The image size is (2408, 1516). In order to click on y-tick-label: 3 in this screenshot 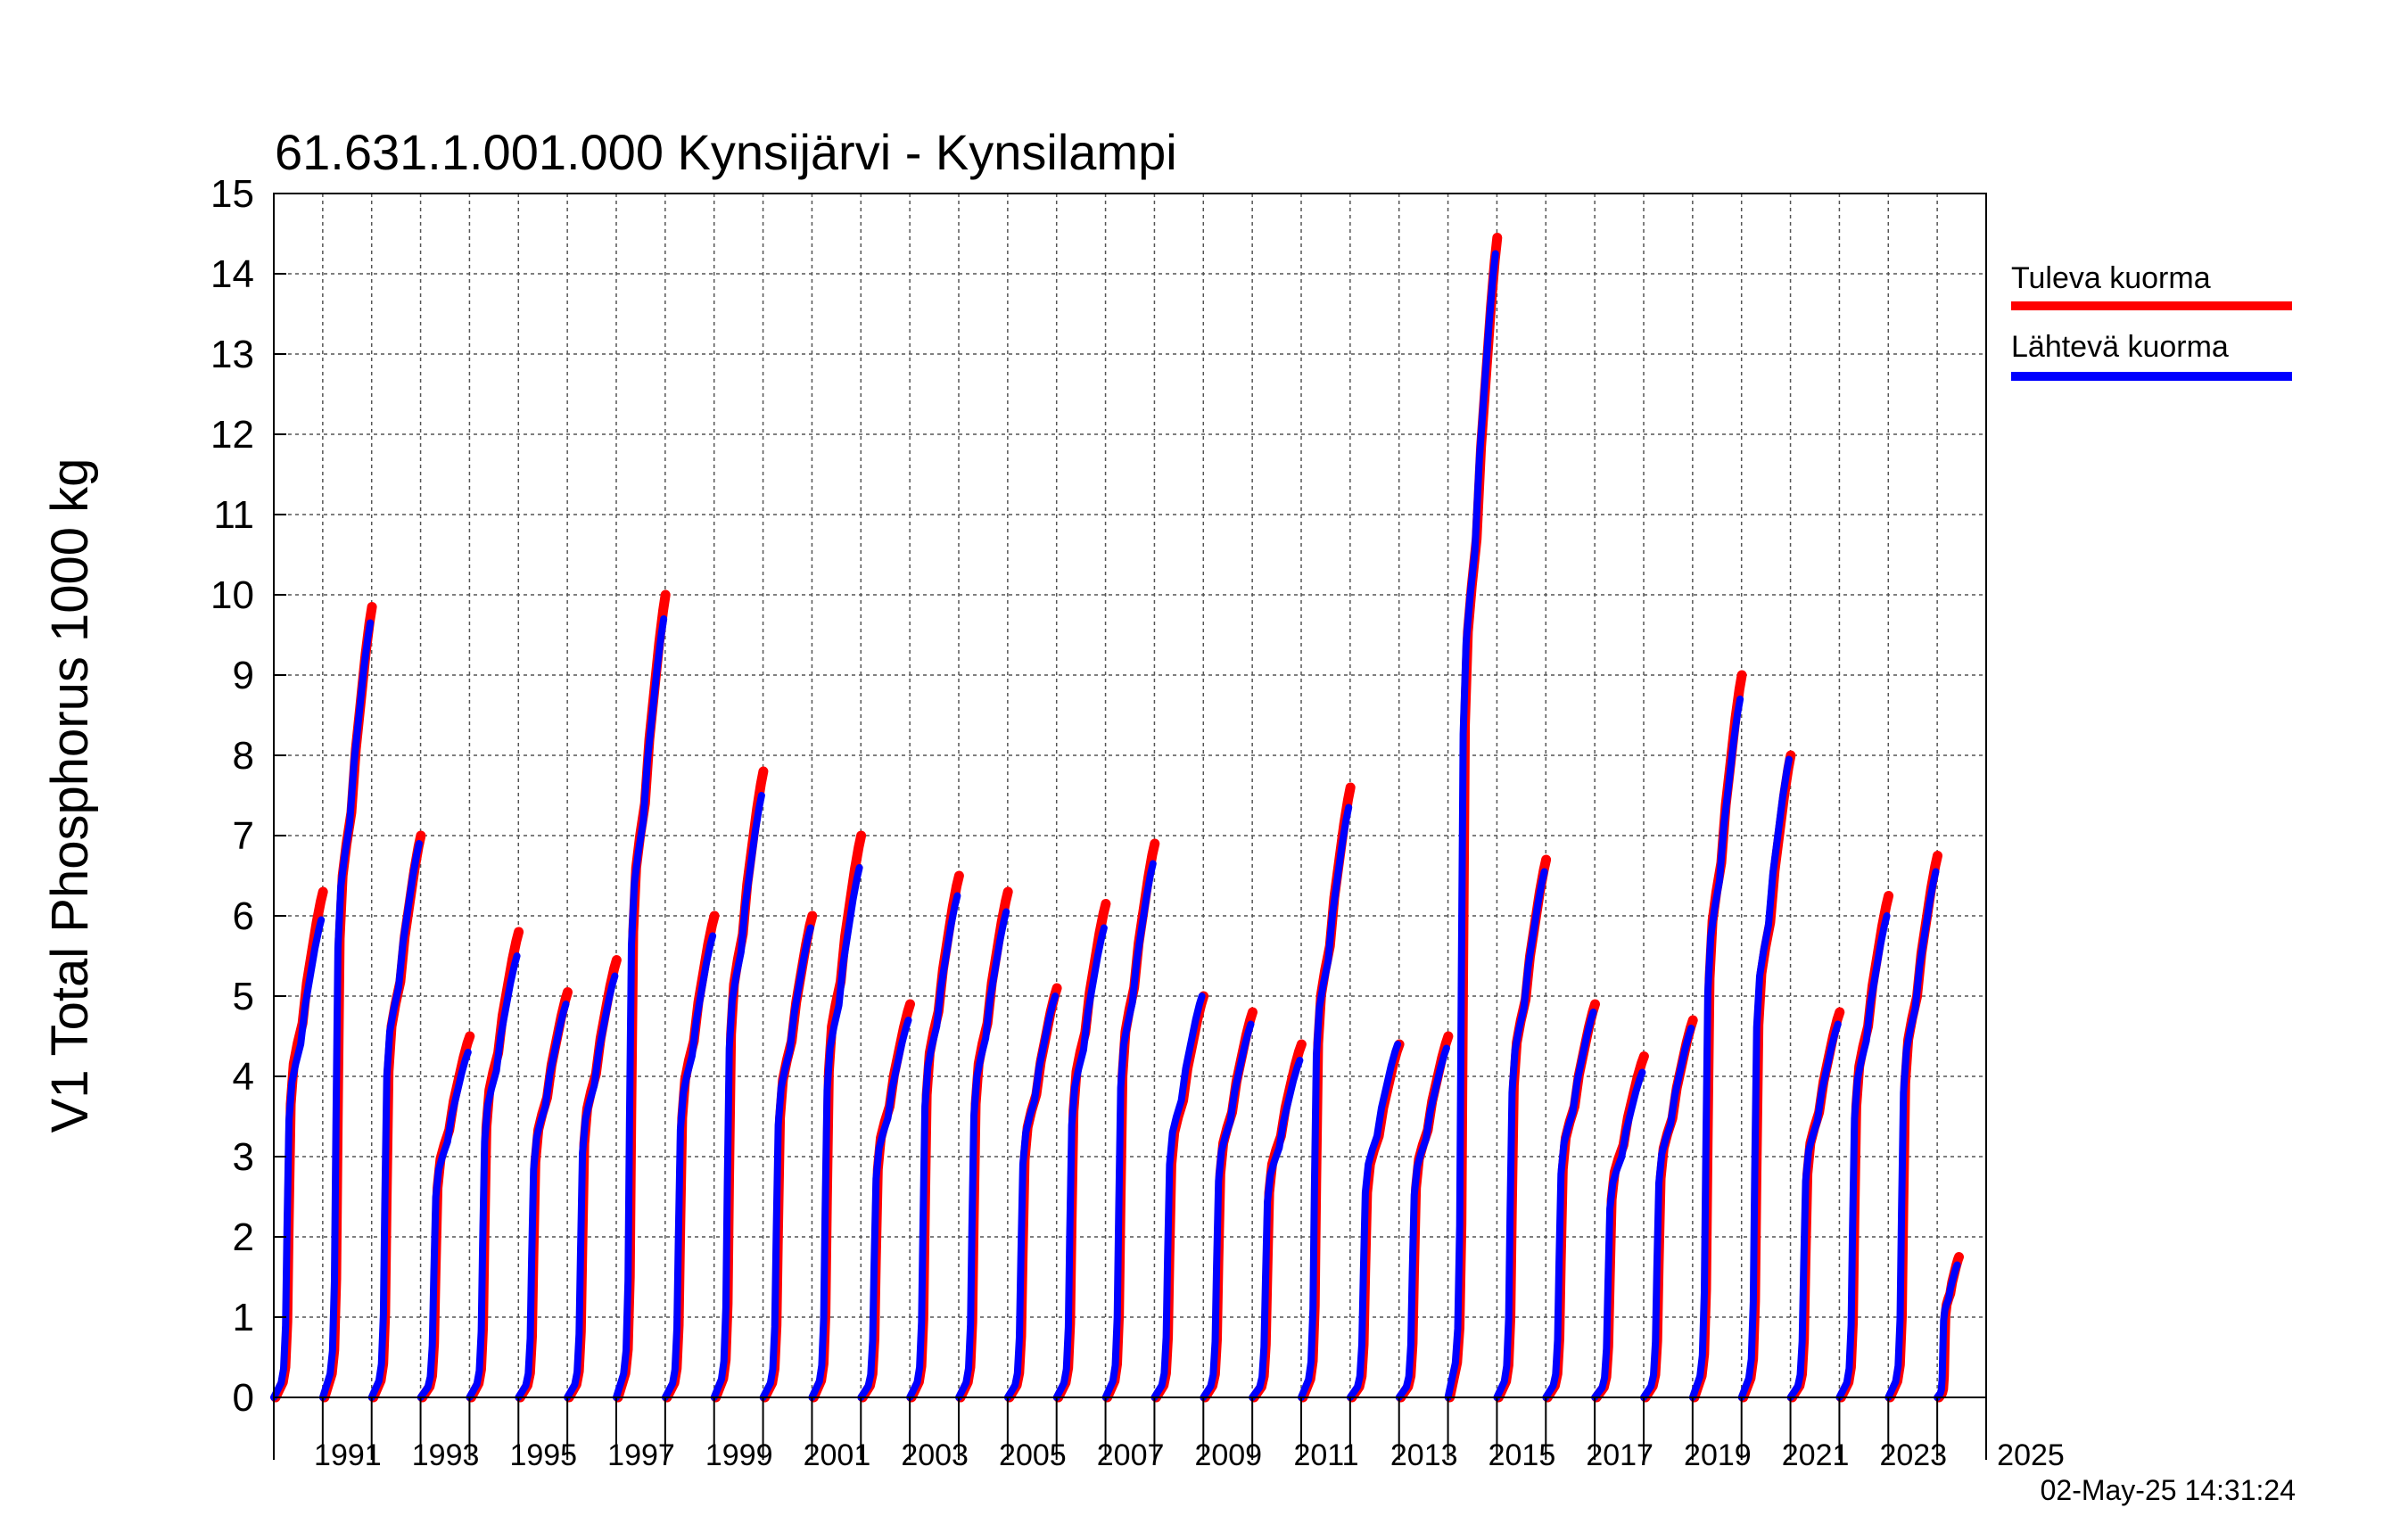, I will do `click(243, 1157)`.